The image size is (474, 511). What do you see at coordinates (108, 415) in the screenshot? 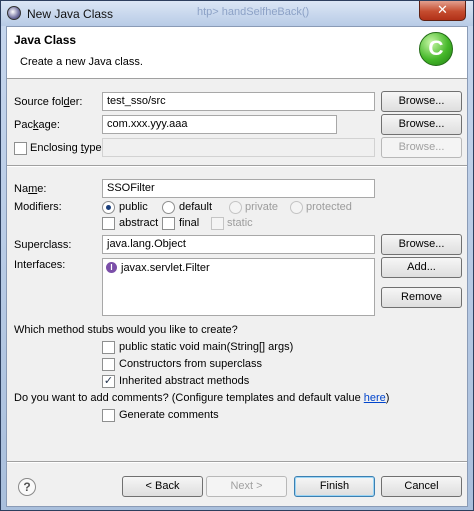
I see `generate-comments-checkbox` at bounding box center [108, 415].